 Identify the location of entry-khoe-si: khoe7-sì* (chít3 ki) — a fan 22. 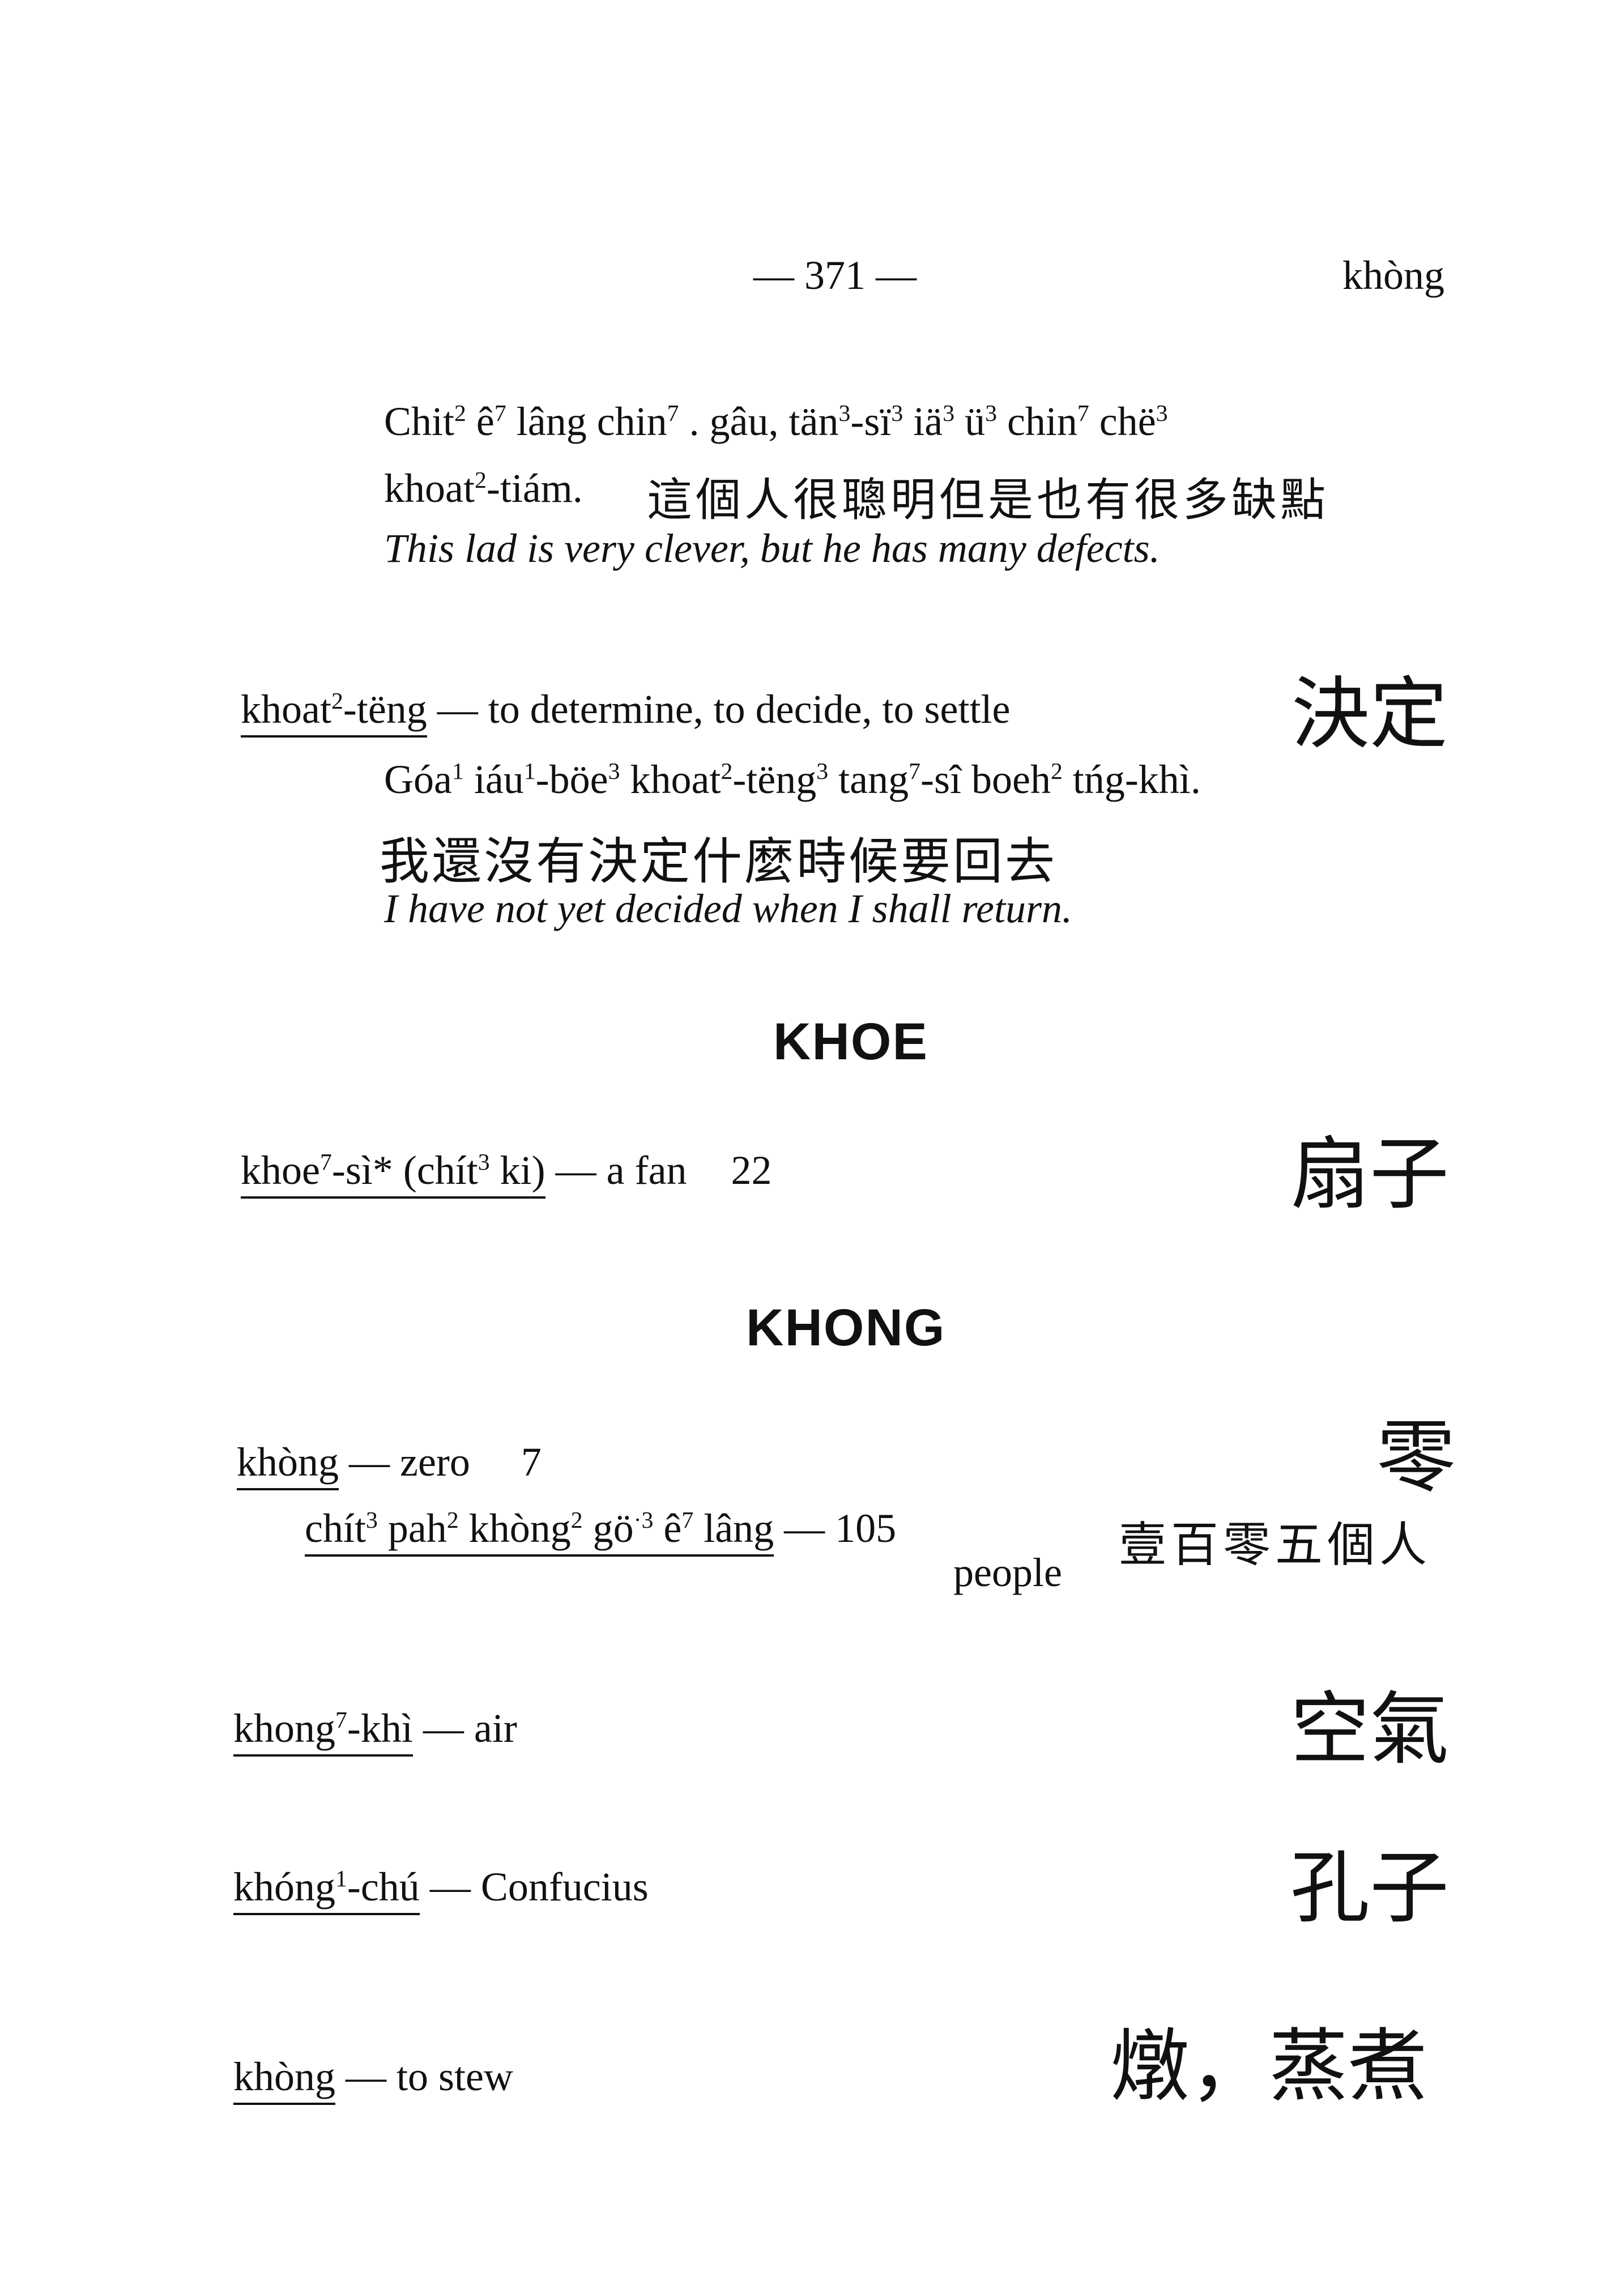
(506, 1173).